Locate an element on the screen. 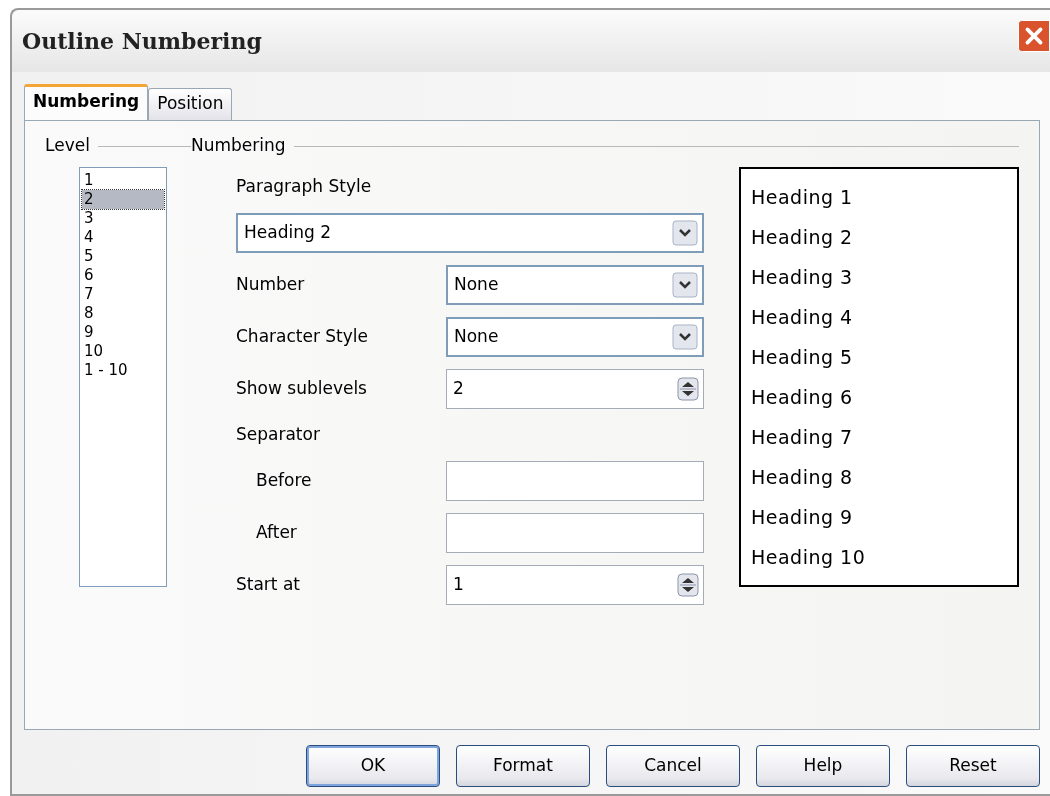  dialog-button: Format is located at coordinates (523, 766).